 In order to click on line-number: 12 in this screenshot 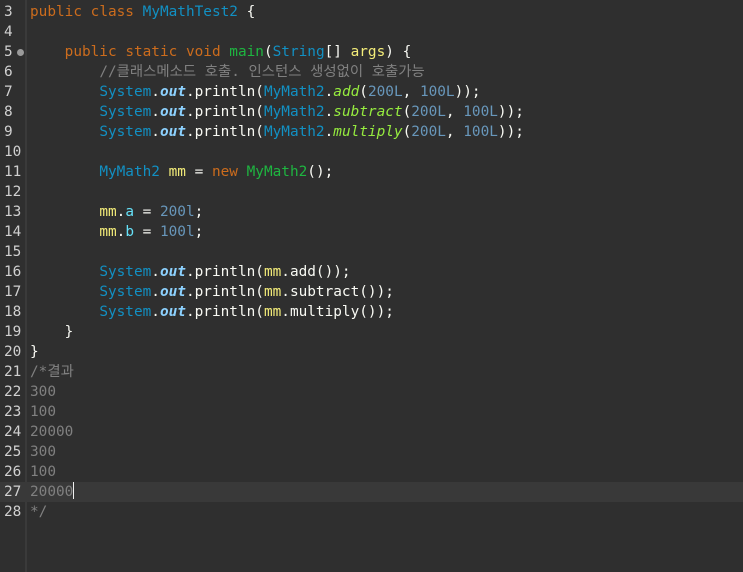, I will do `click(13, 192)`.